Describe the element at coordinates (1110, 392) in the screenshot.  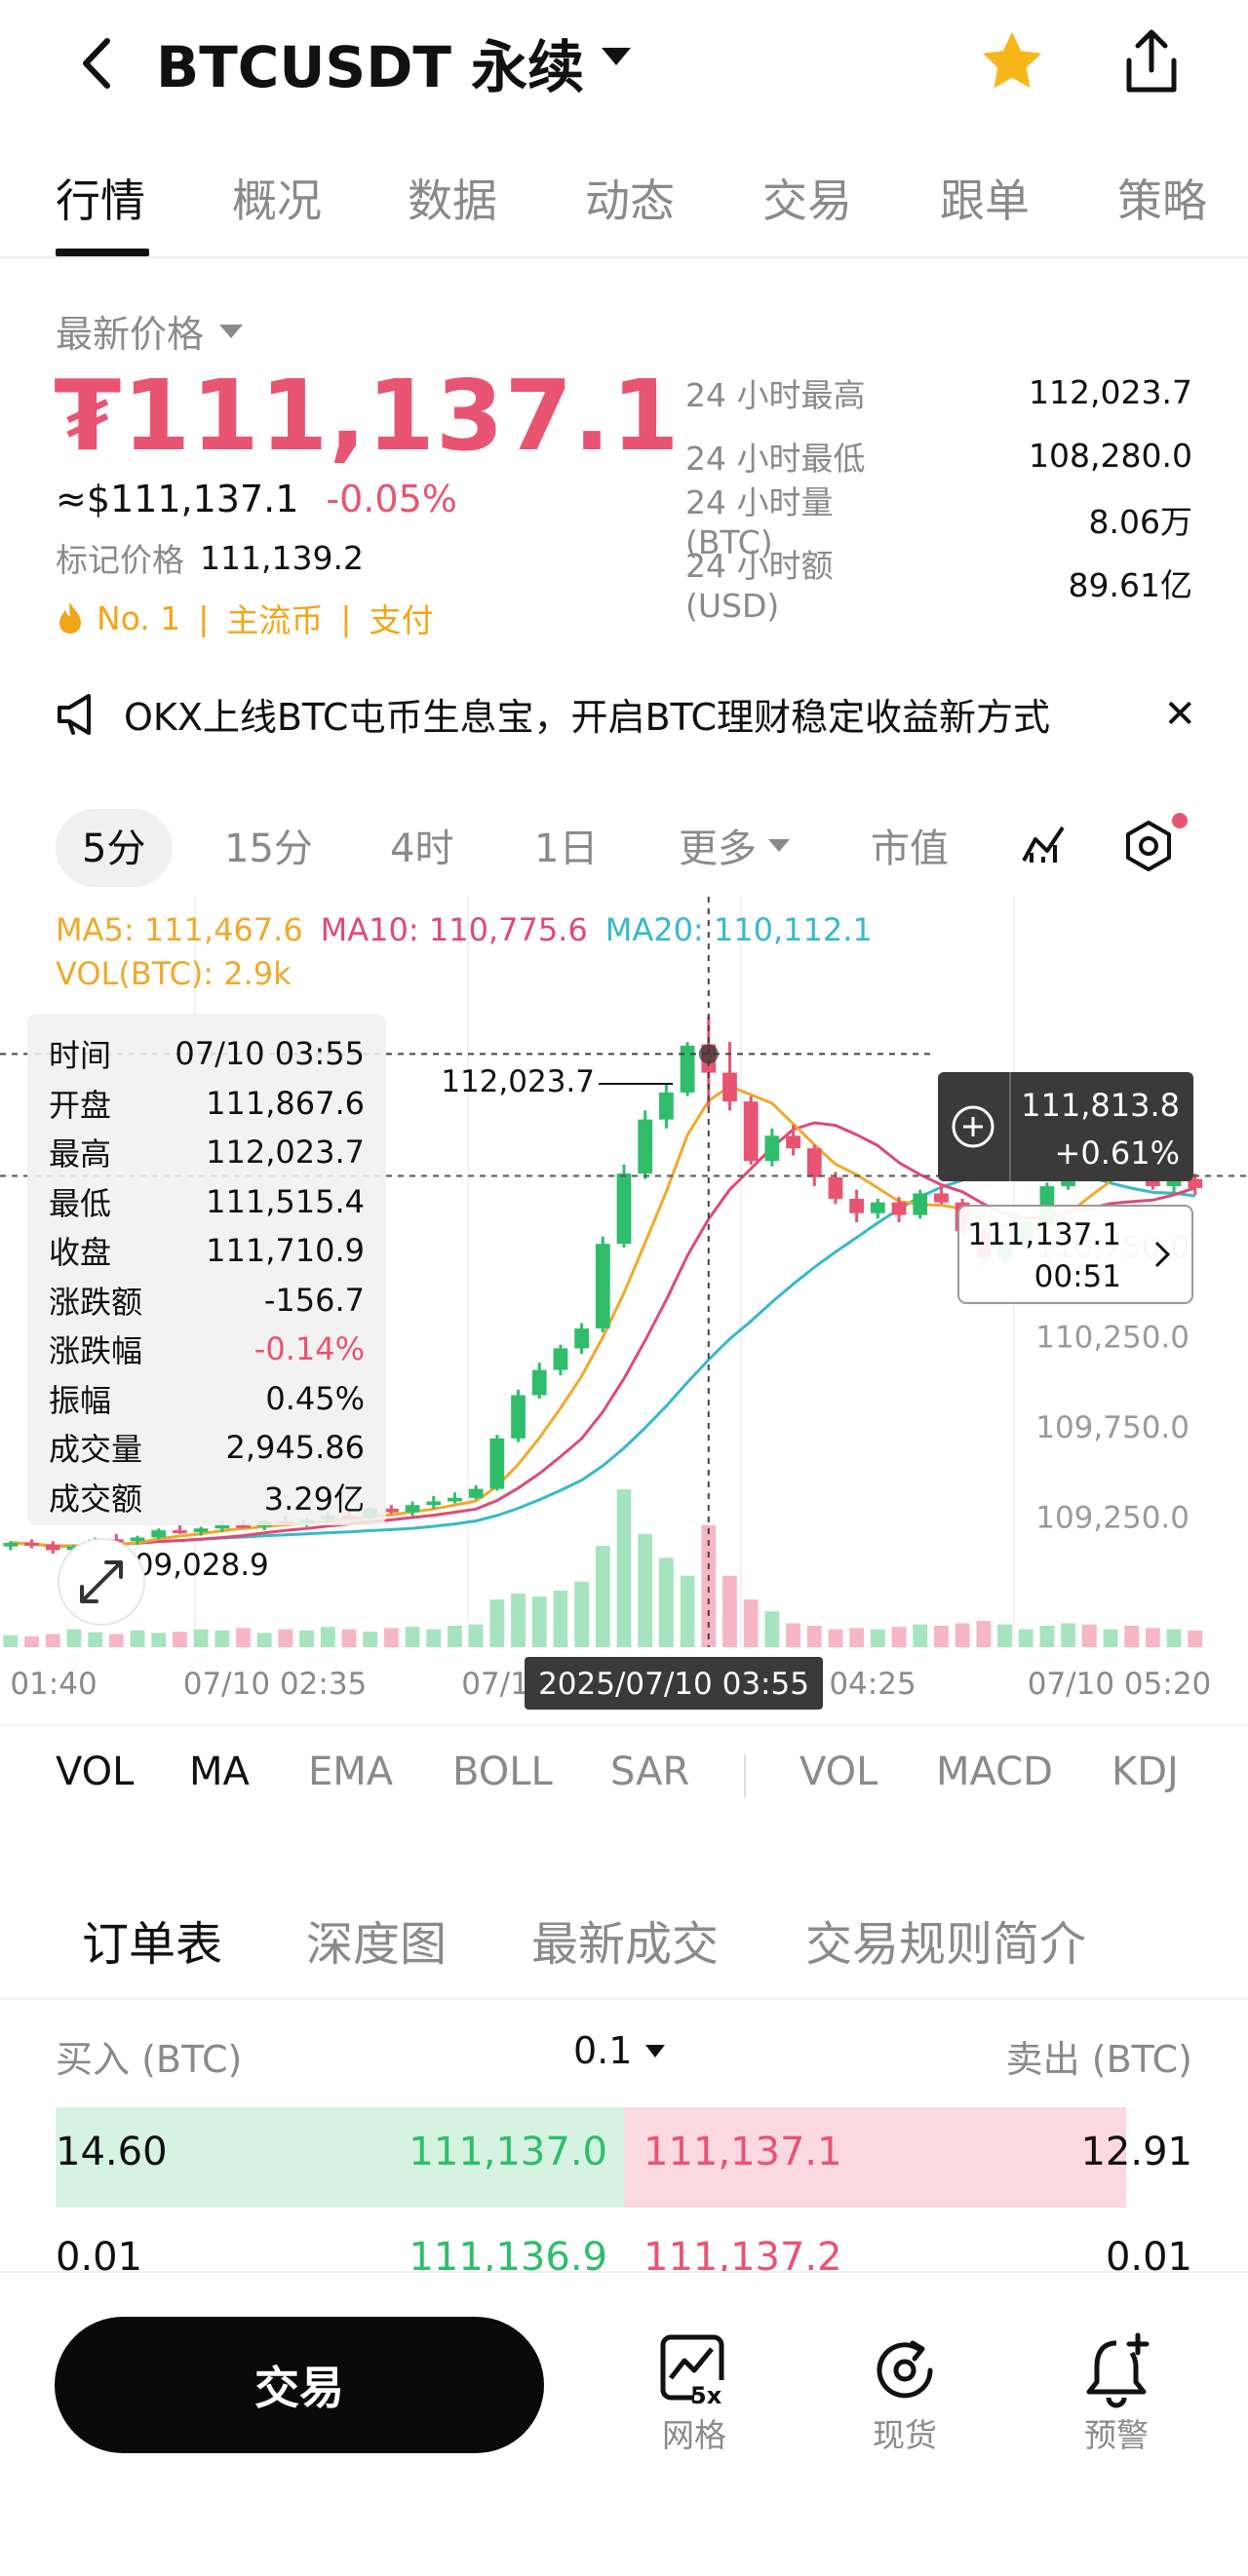
I see `stat-value: 112,023.7` at that location.